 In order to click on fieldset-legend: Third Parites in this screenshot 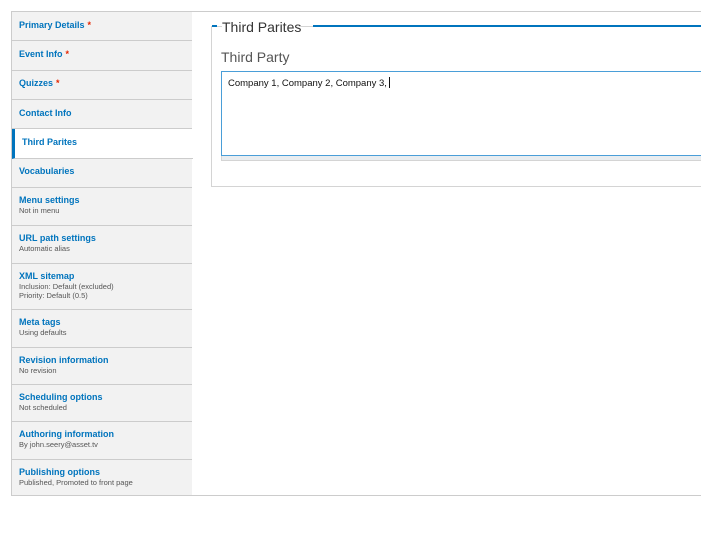, I will do `click(262, 27)`.